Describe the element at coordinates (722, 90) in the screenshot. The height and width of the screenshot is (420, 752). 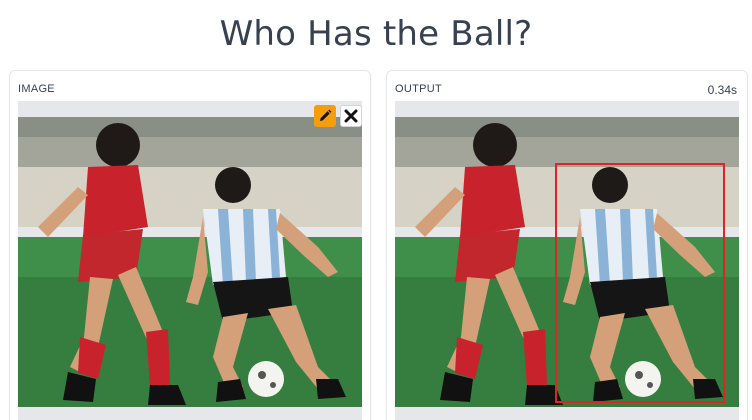
I see `inference-time: 0.34s` at that location.